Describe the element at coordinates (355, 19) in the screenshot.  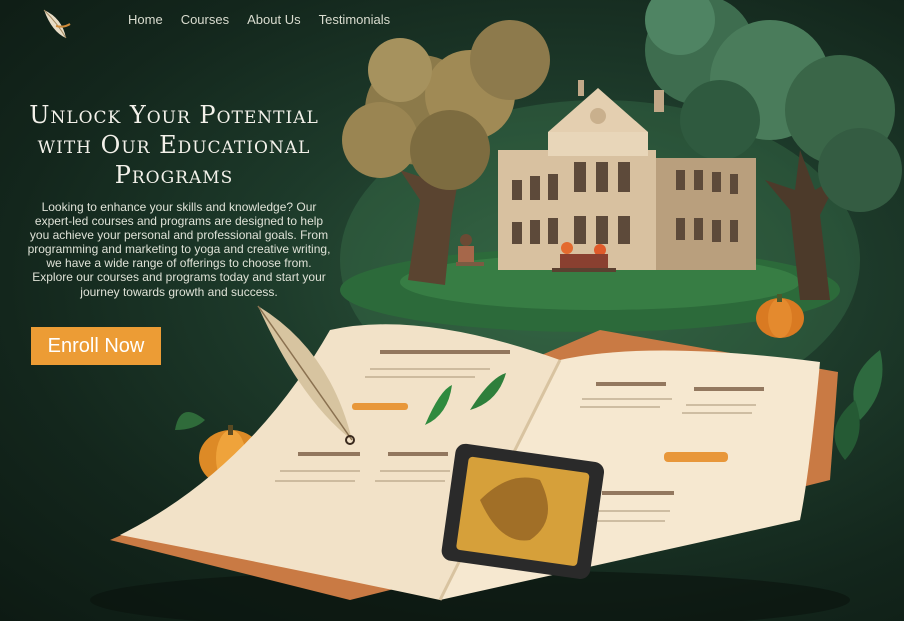
I see `nav-testimonials-link: Testimonials` at that location.